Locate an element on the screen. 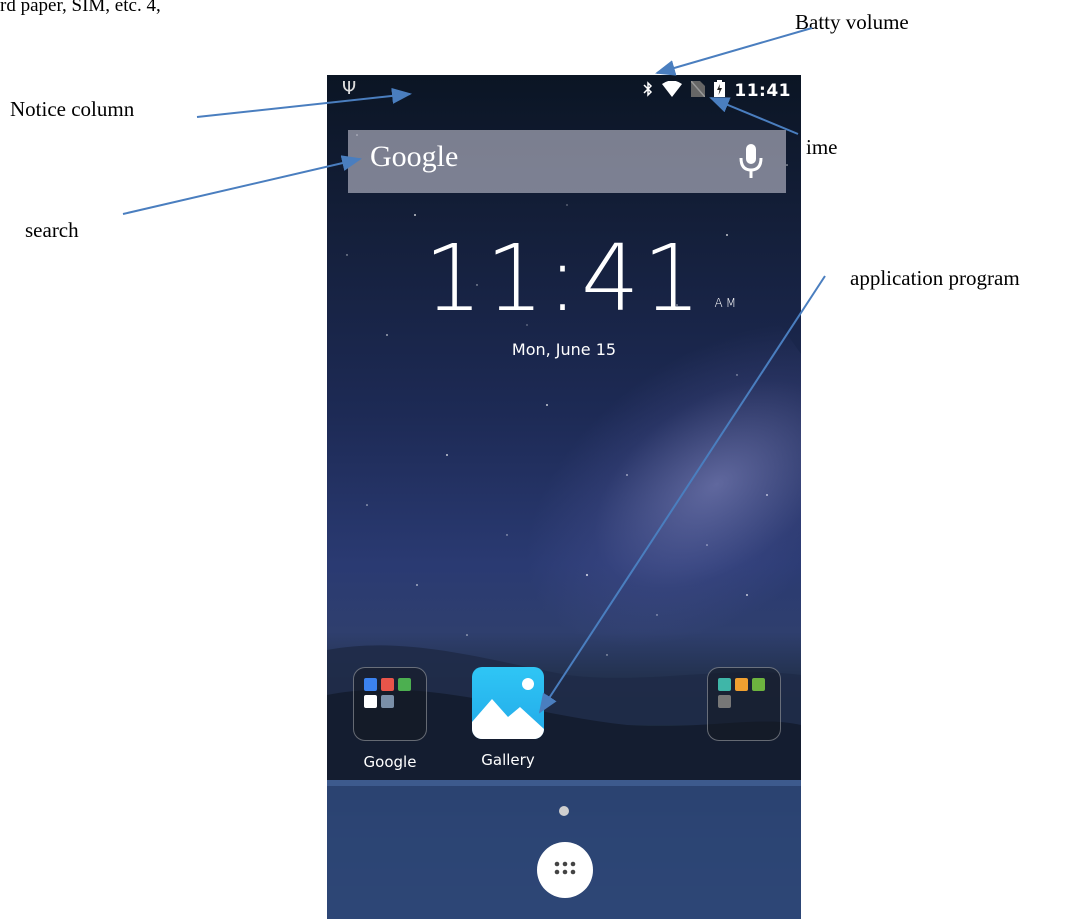 The width and height of the screenshot is (1083, 919). landscape is located at coordinates (564, 782).